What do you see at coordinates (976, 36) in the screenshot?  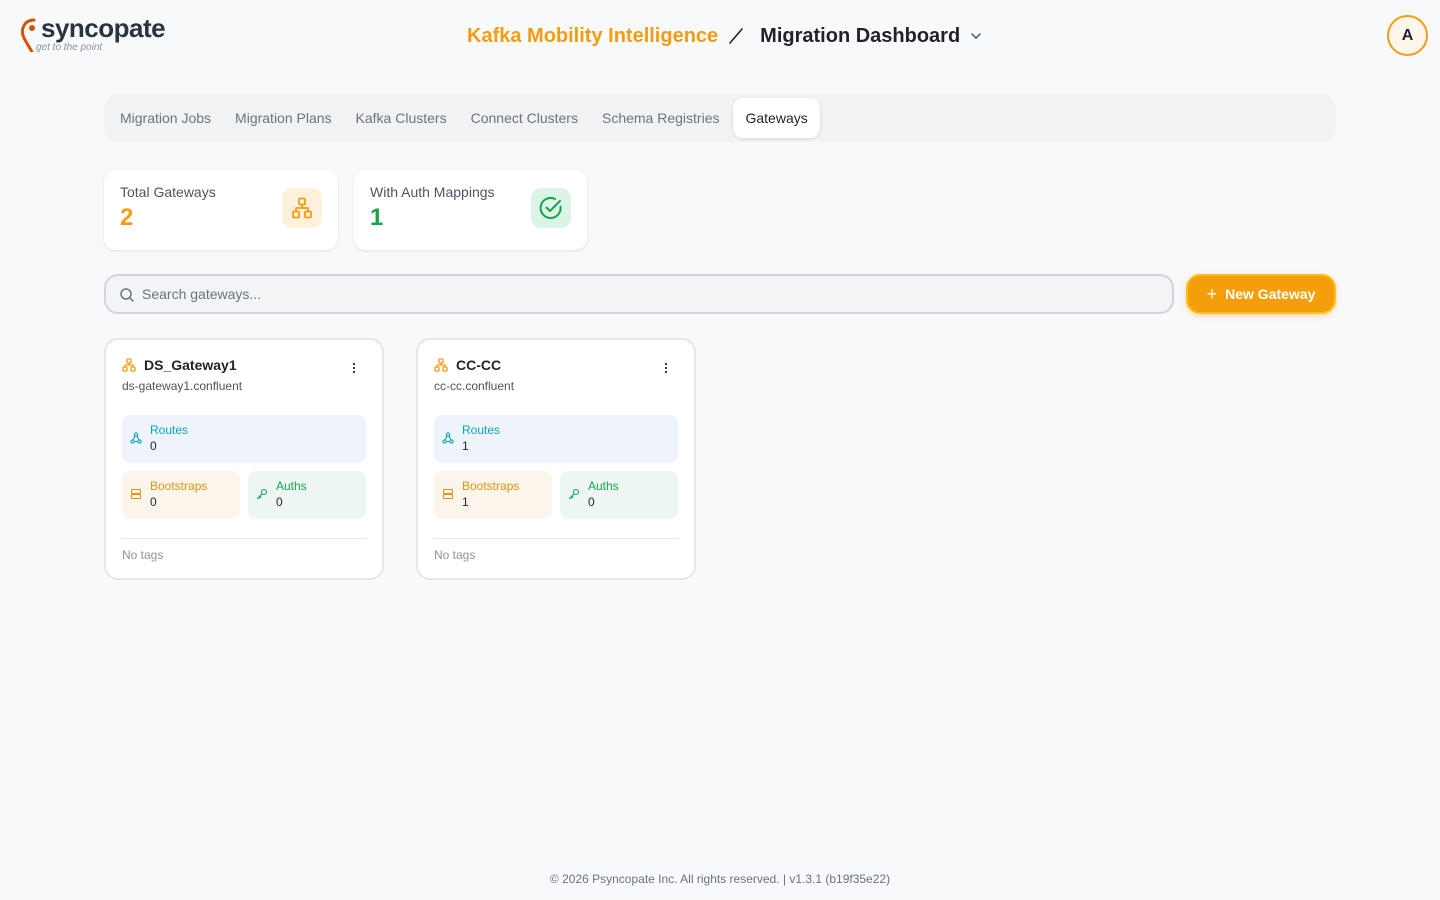 I see `chevron-down-icon` at bounding box center [976, 36].